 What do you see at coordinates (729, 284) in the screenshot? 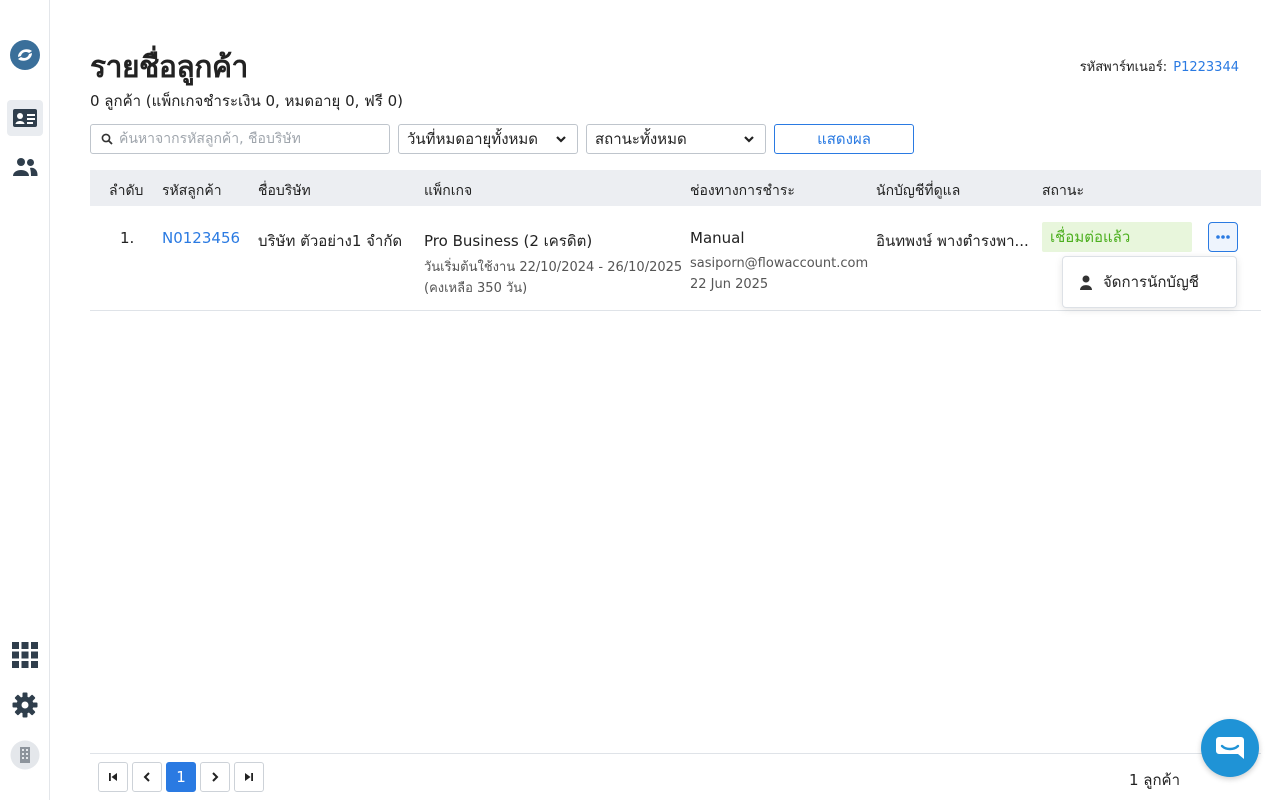
I see `payment-date: 22 Jun 2025` at bounding box center [729, 284].